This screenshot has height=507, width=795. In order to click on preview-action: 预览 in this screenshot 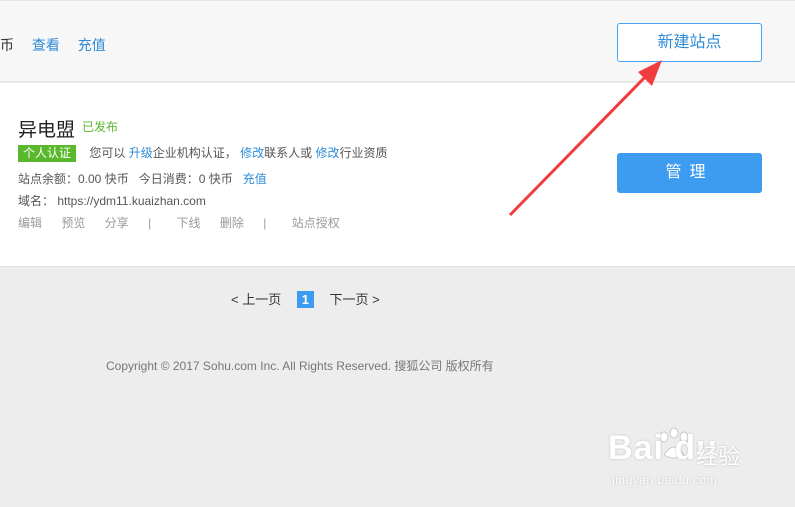, I will do `click(73, 223)`.